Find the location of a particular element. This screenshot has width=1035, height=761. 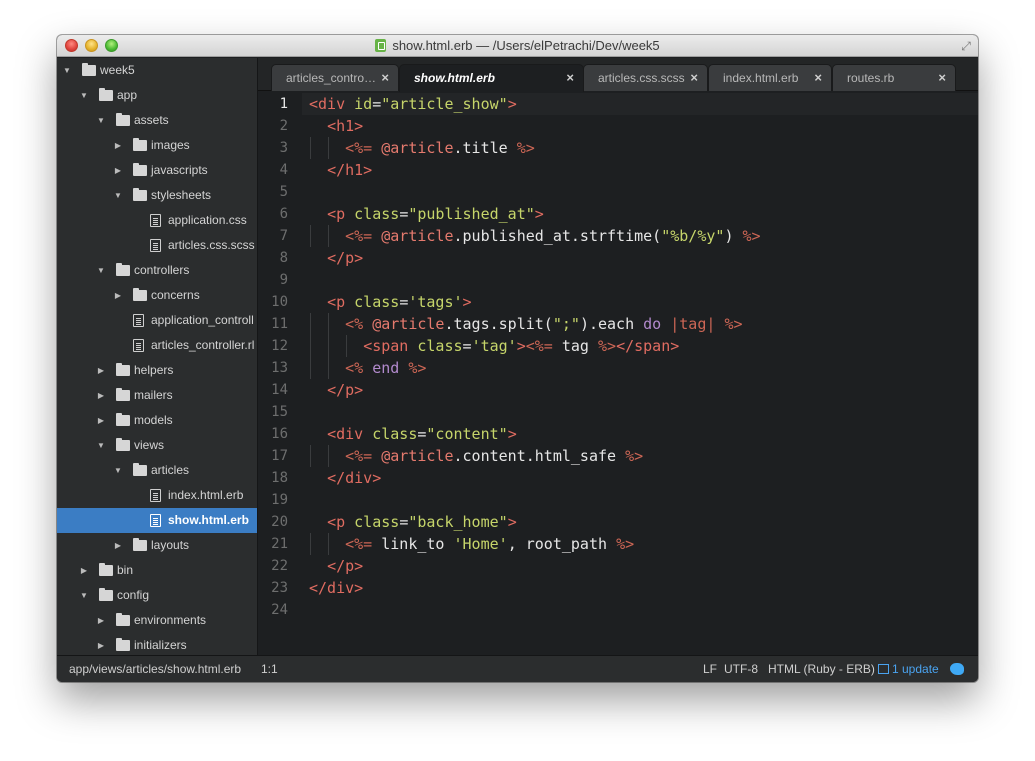

code-line: <p class="published_at"> is located at coordinates (426, 214).